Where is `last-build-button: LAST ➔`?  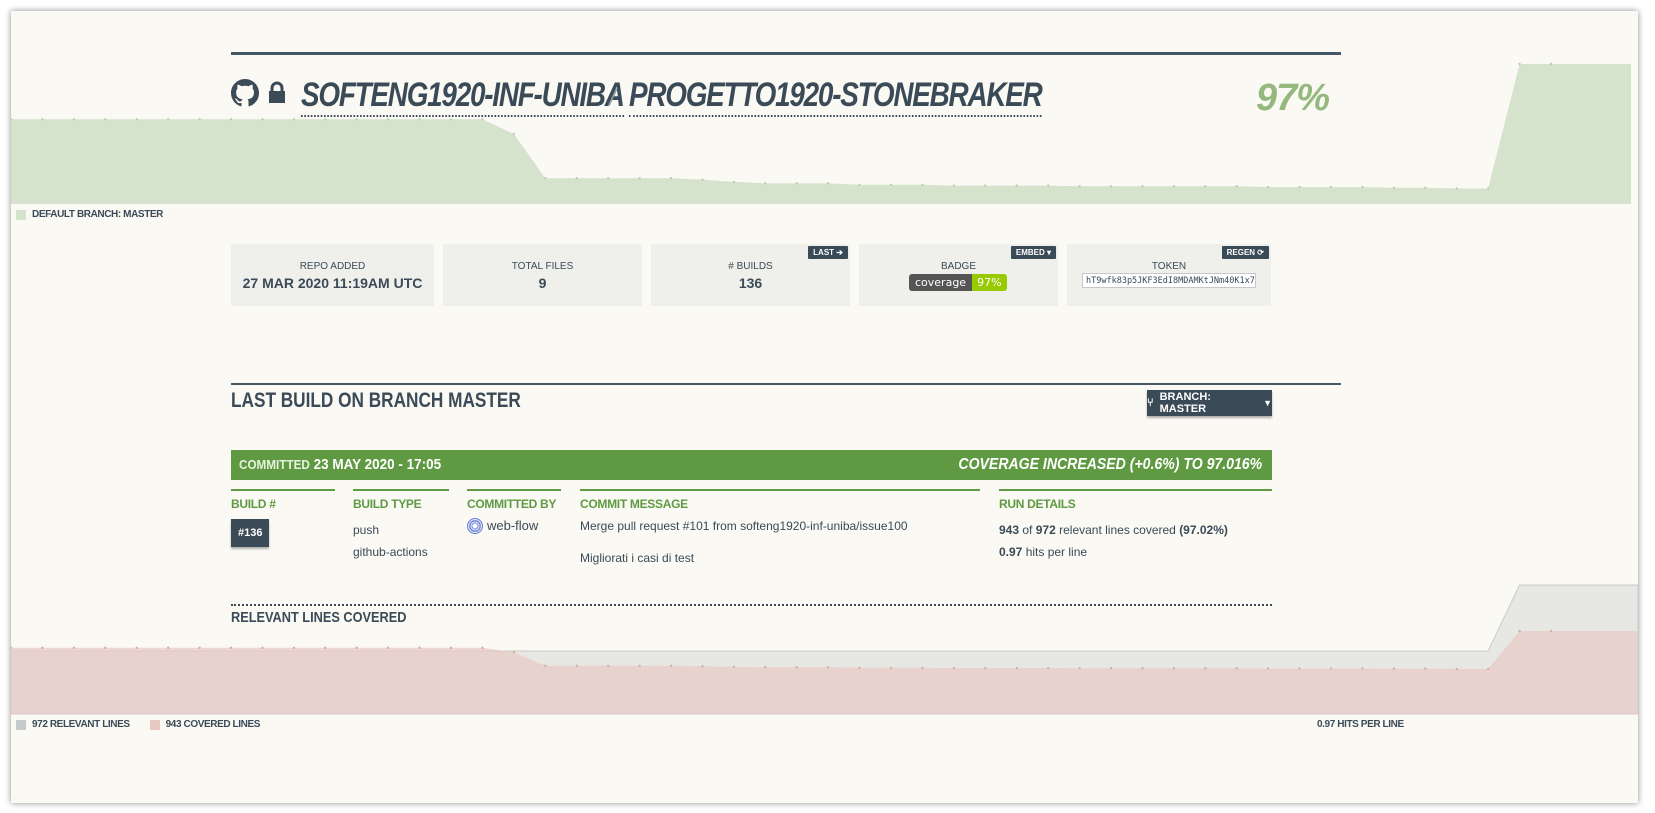
last-build-button: LAST ➔ is located at coordinates (828, 252).